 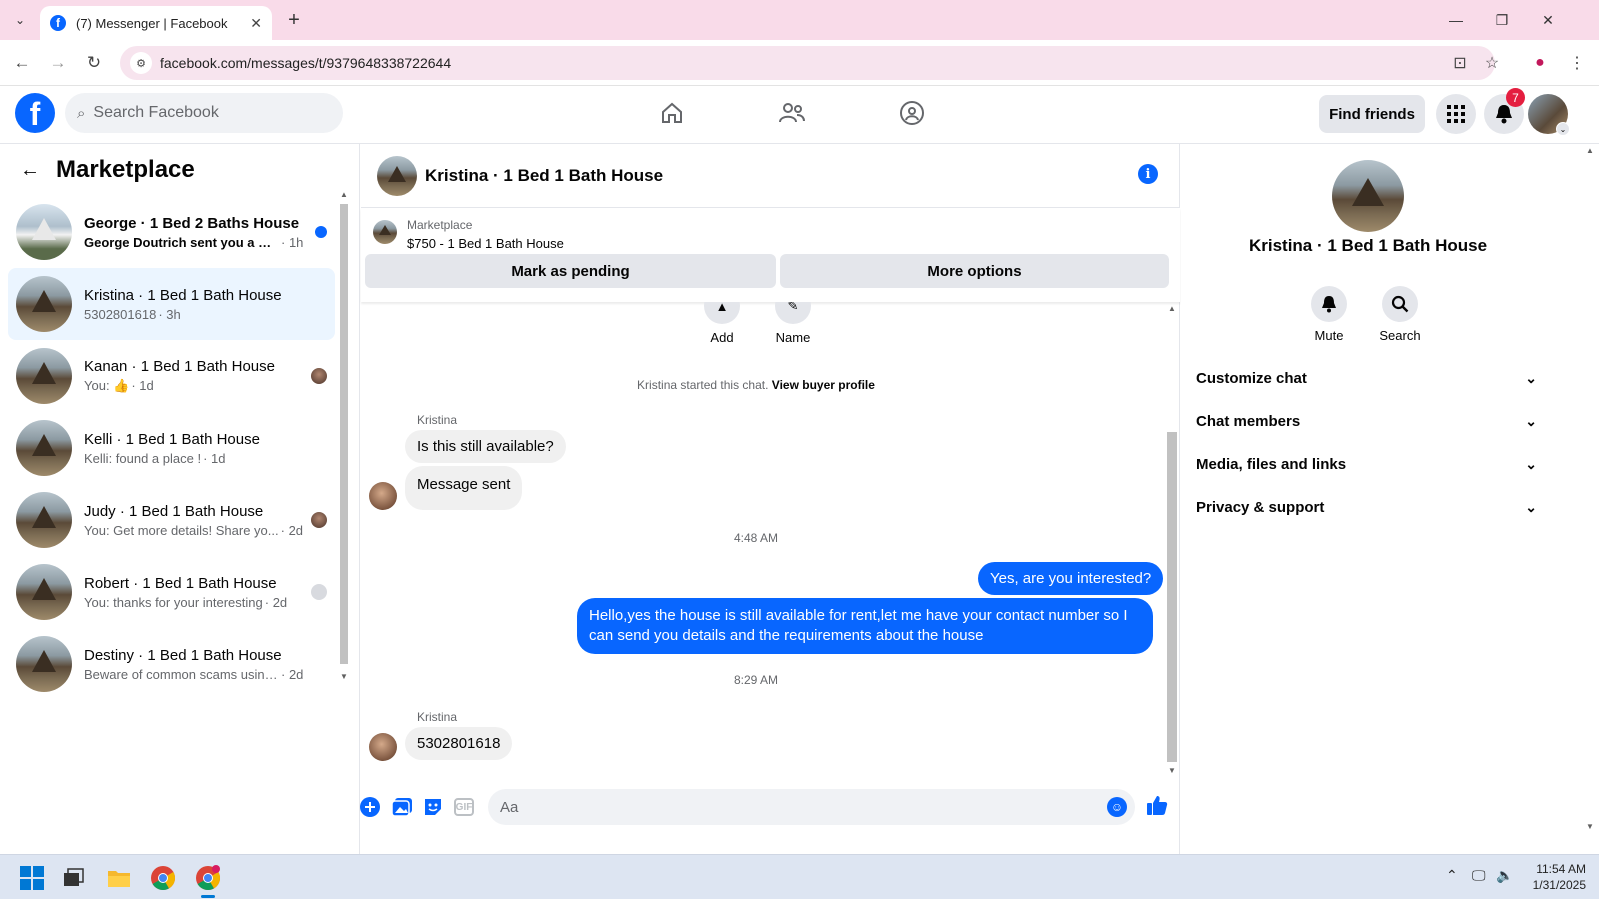 I want to click on conversation-name: Destiny · 1 Bed 1 Bath House, so click(x=183, y=655).